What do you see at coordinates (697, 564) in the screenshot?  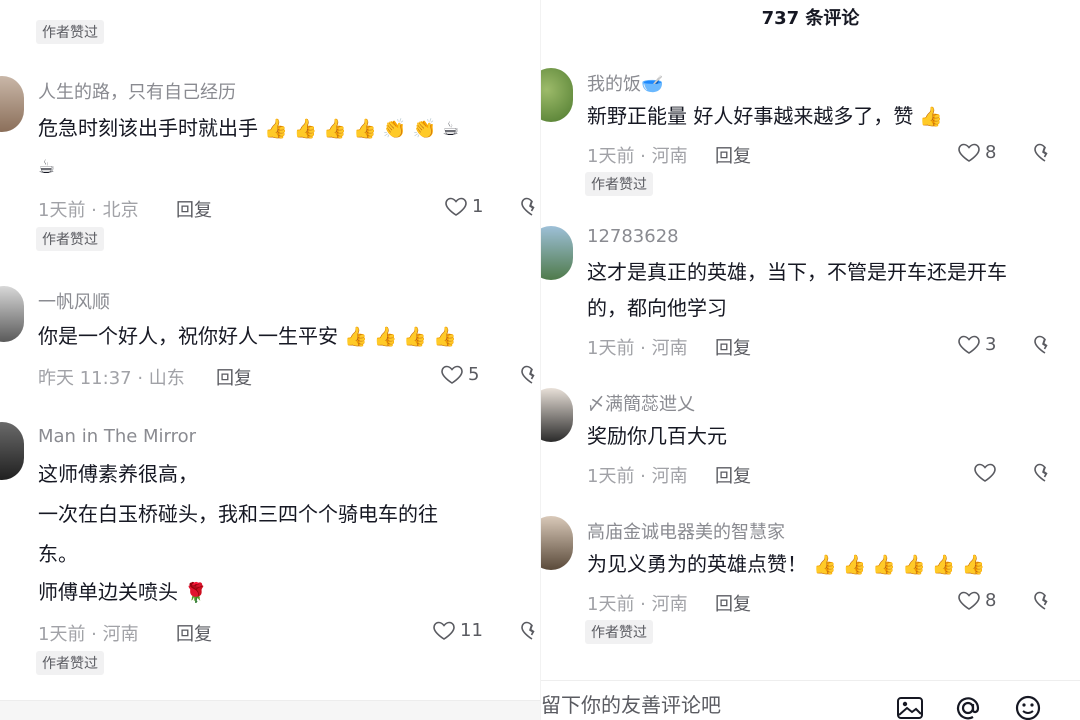 I see `comment-text-line: 为见义勇为的英雄点赞！` at bounding box center [697, 564].